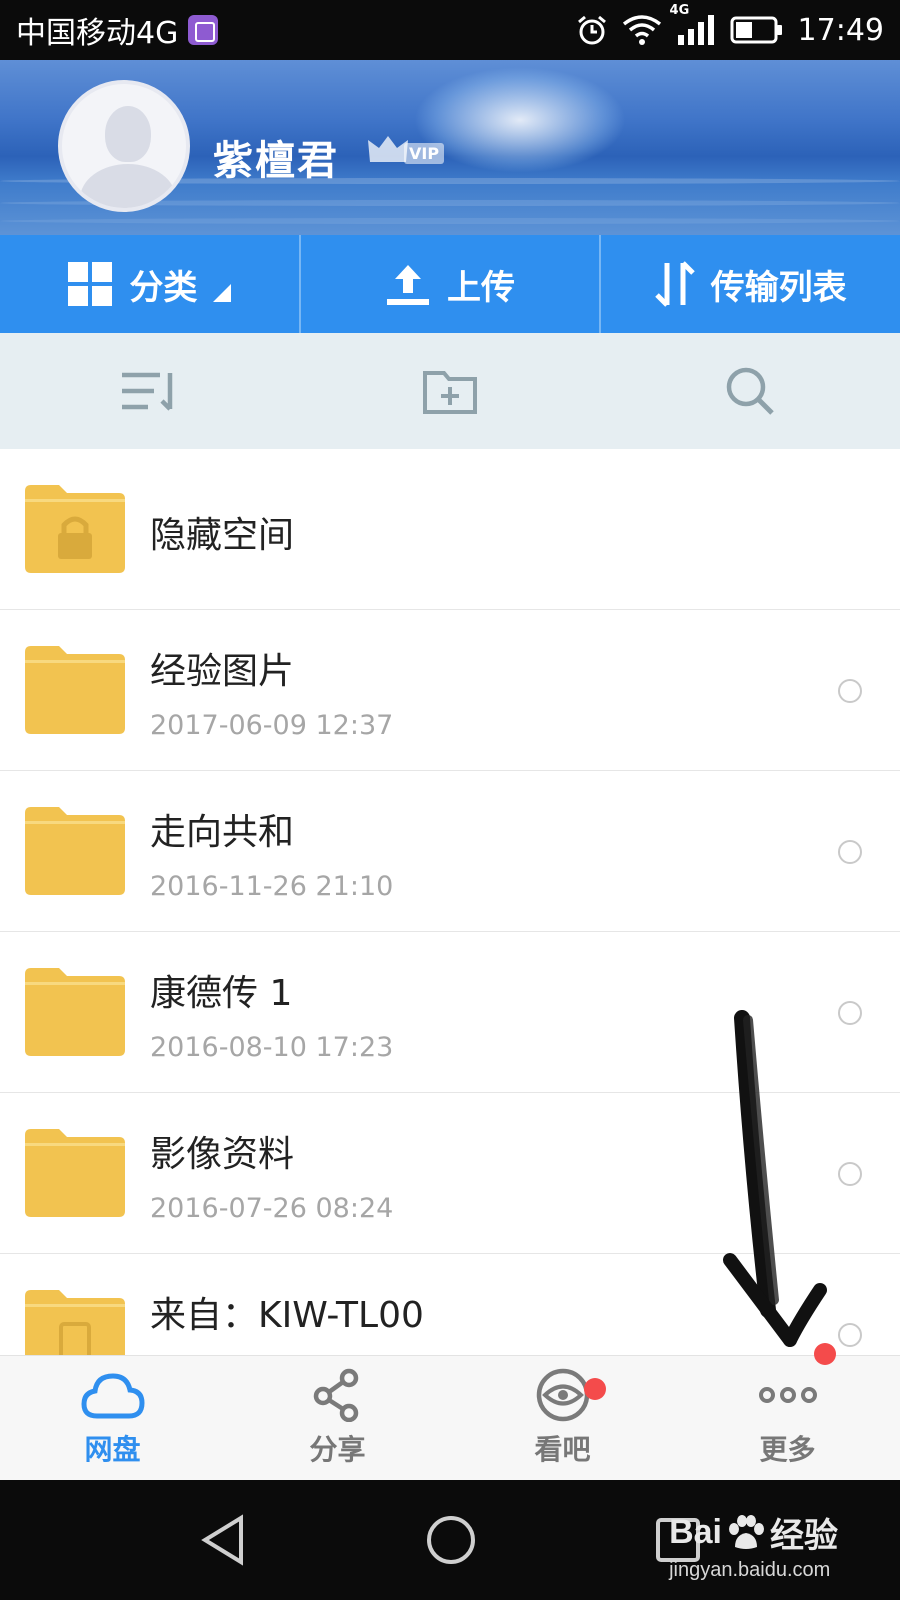 The width and height of the screenshot is (900, 1600). Describe the element at coordinates (97, 33) in the screenshot. I see `carrier-name: 中国移动4G` at that location.